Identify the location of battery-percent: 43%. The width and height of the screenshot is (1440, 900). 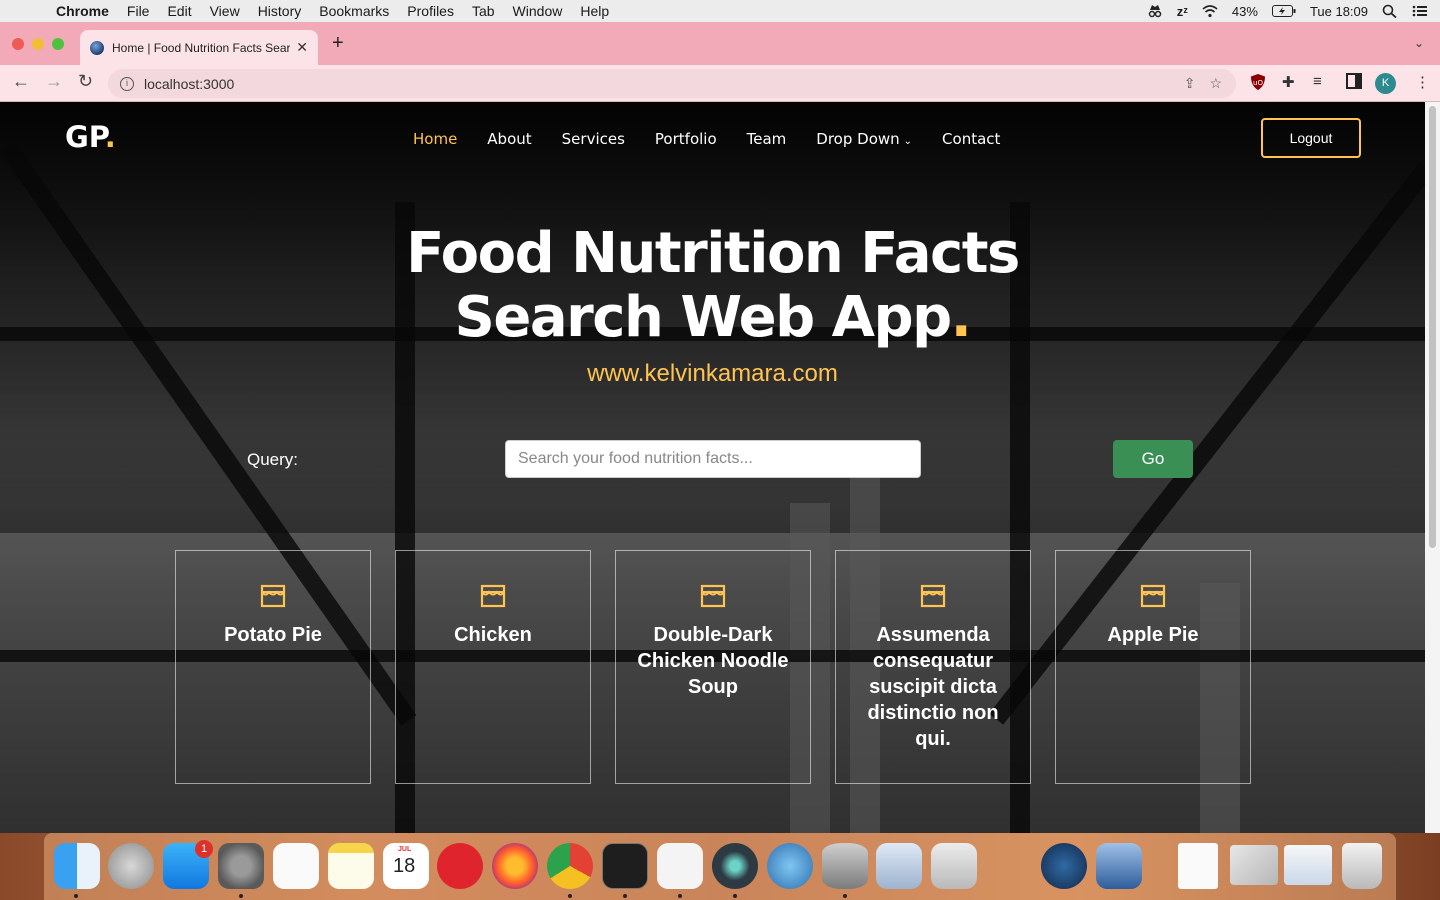
(1244, 11).